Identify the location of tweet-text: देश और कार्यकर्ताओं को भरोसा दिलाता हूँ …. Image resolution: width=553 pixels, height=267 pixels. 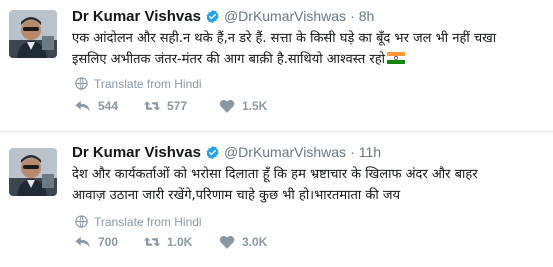
(311, 185).